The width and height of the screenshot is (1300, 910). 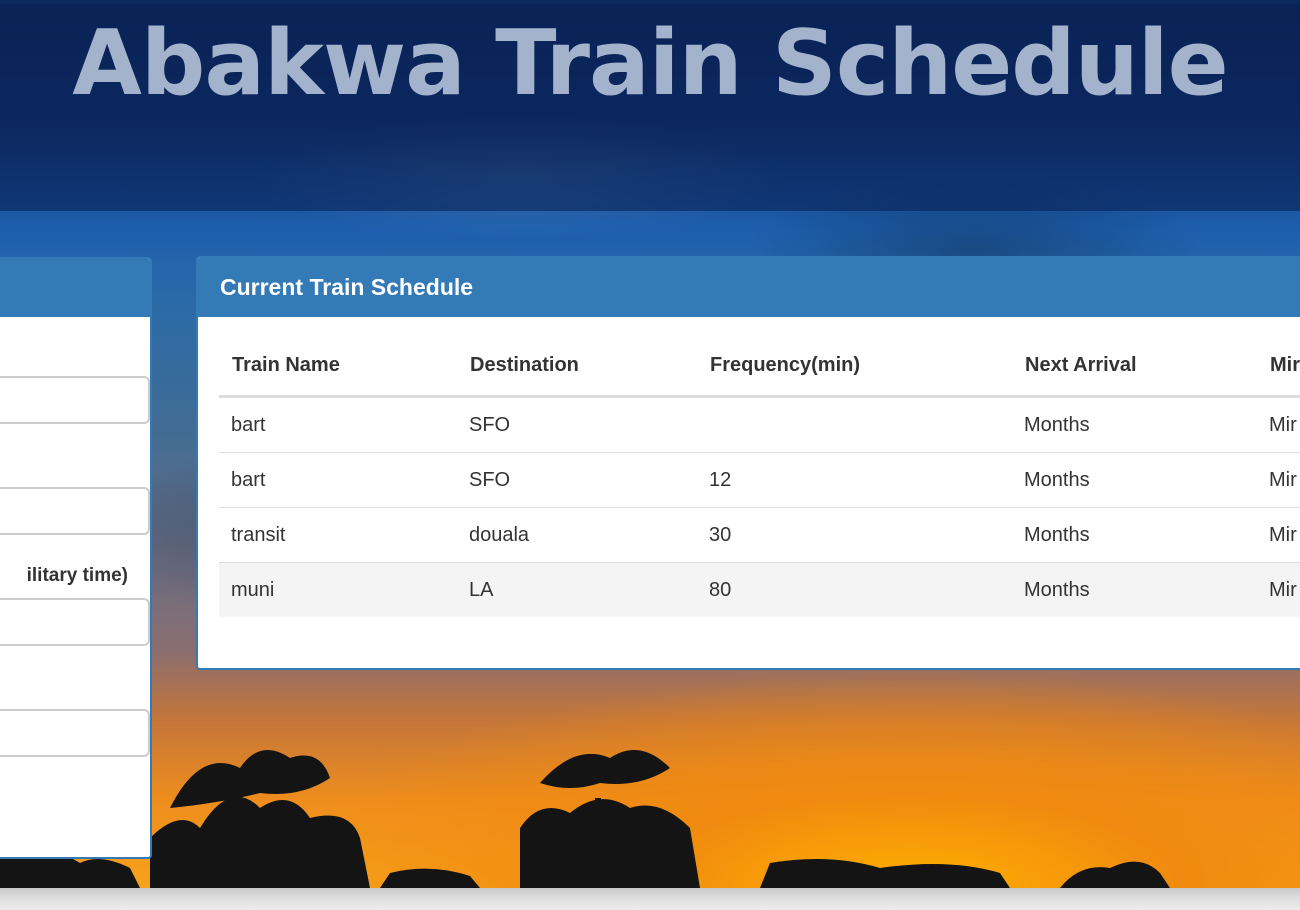 I want to click on column-header-frequency: Frequency(min), so click(x=854, y=366).